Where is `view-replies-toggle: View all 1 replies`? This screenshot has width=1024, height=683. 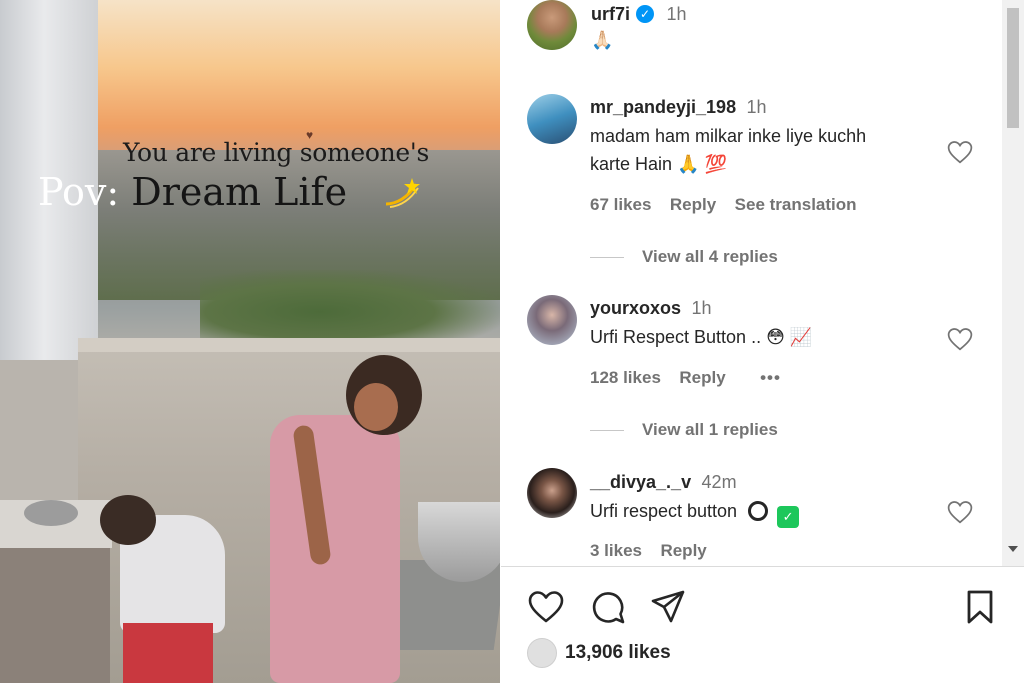
view-replies-toggle: View all 1 replies is located at coordinates (684, 430).